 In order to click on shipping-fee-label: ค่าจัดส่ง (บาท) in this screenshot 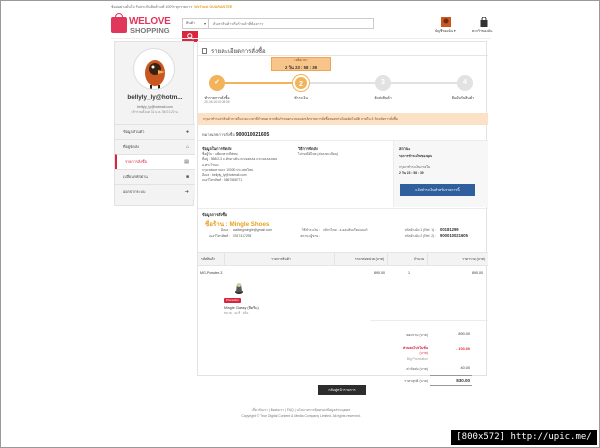, I will do `click(417, 369)`.